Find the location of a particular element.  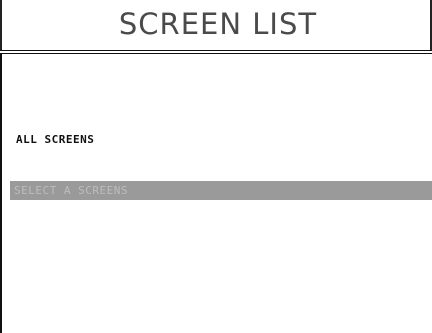

page-title: SCREEN LIST is located at coordinates (218, 24).